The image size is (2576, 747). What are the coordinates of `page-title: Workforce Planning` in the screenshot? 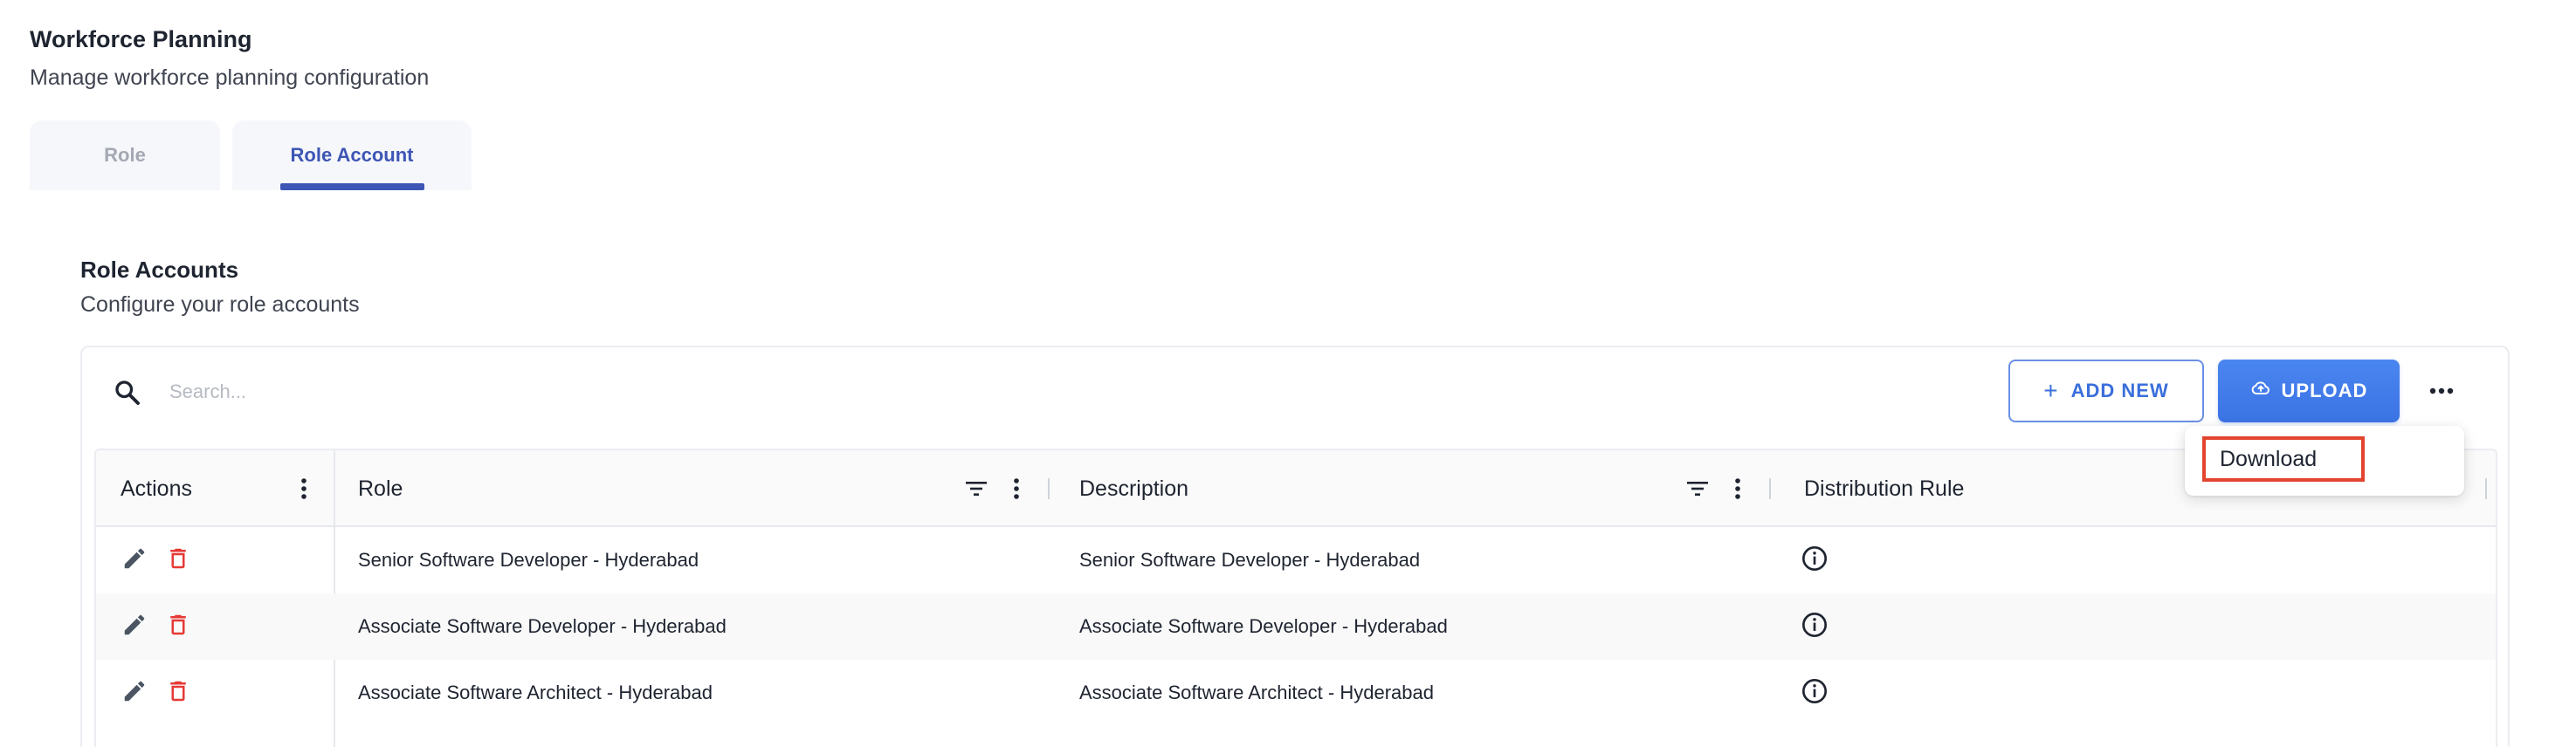 It's located at (141, 39).